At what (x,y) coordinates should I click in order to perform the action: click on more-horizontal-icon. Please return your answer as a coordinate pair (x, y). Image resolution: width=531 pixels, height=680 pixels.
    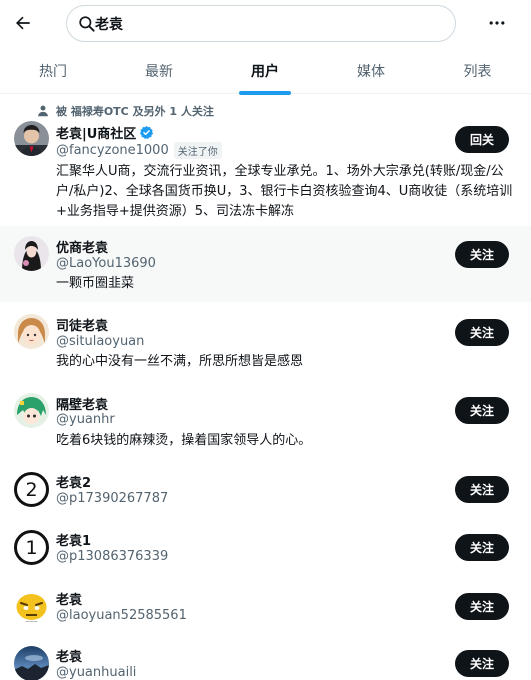
    Looking at the image, I should click on (497, 23).